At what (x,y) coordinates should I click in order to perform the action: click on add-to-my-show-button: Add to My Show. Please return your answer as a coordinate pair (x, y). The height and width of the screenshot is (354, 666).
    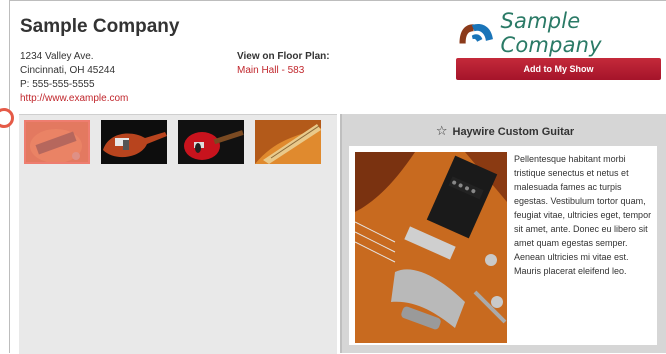
    Looking at the image, I should click on (558, 69).